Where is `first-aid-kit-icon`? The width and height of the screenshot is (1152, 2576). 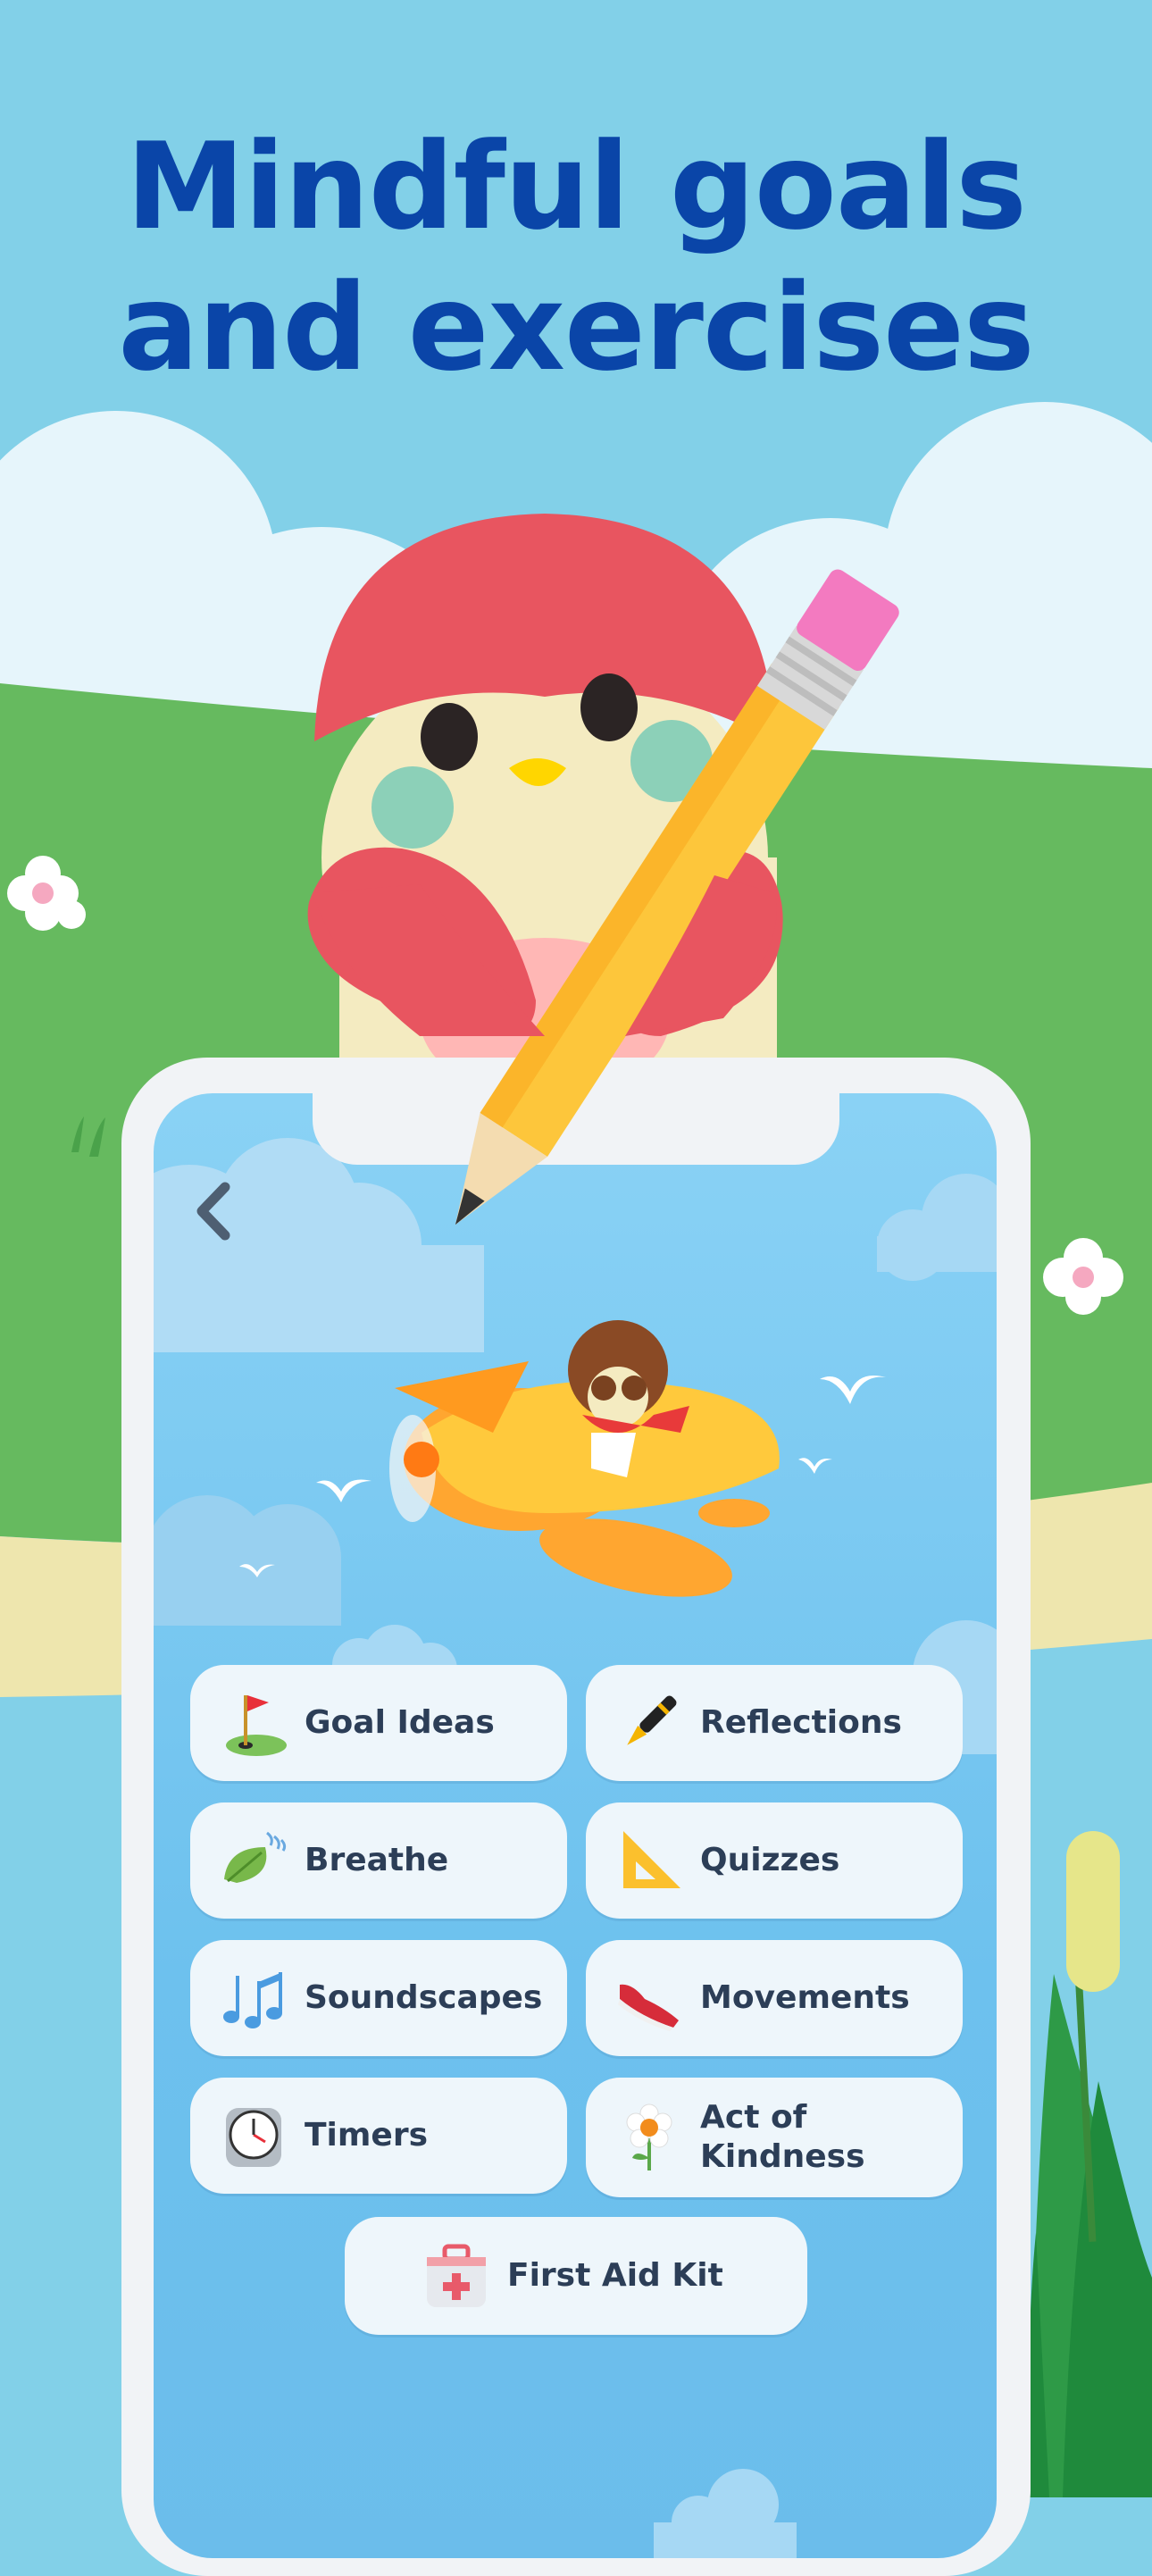
first-aid-kit-icon is located at coordinates (456, 2276).